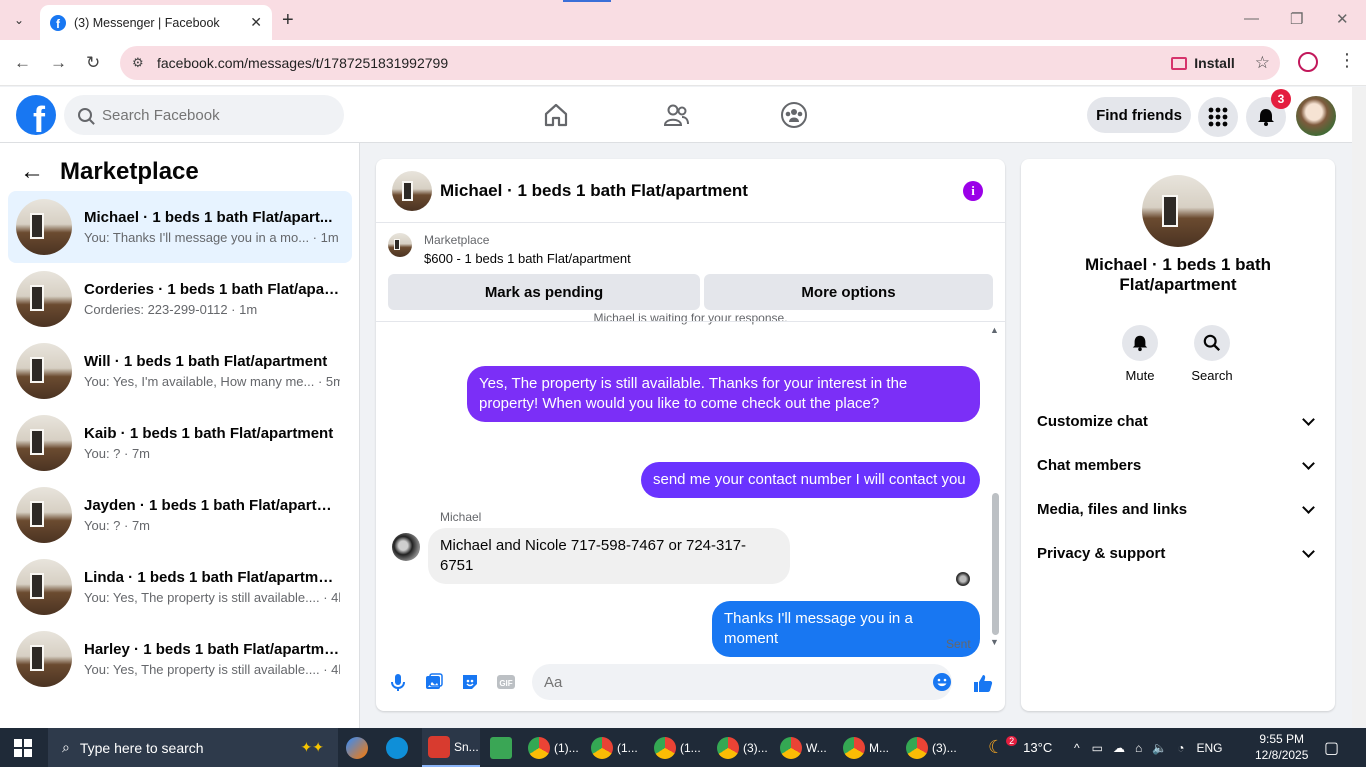 The width and height of the screenshot is (1366, 767). Describe the element at coordinates (1159, 748) in the screenshot. I see `volume-icon: 🔈` at that location.